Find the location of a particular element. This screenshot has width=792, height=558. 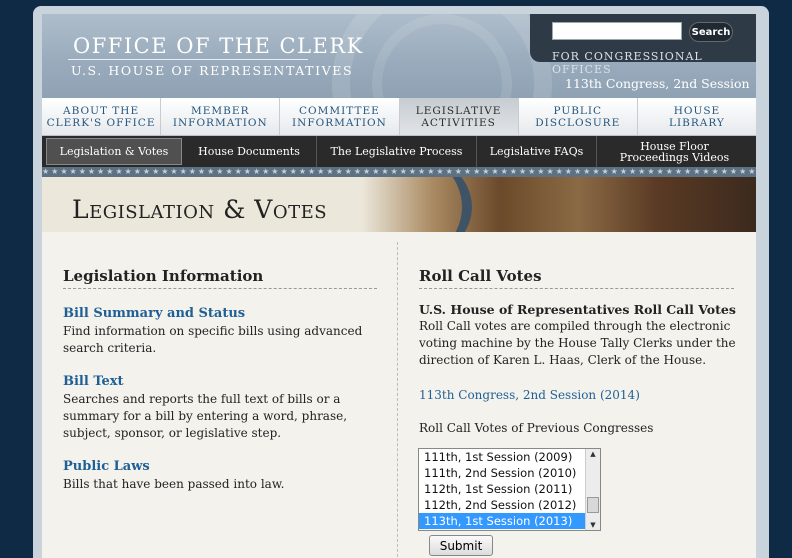

nav-label: Library is located at coordinates (697, 123).